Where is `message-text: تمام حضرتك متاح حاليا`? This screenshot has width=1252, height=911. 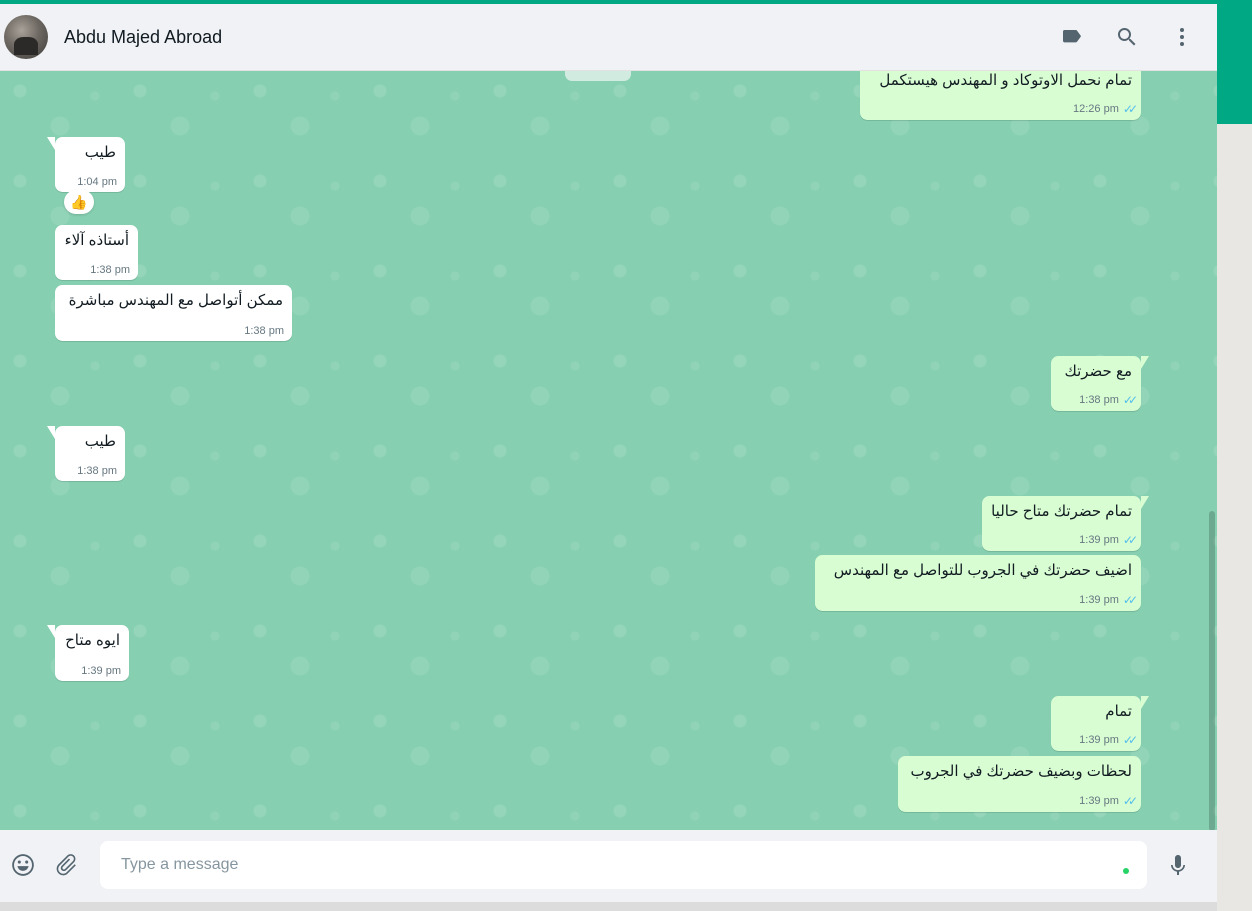
message-text: تمام حضرتك متاح حاليا is located at coordinates (1061, 511).